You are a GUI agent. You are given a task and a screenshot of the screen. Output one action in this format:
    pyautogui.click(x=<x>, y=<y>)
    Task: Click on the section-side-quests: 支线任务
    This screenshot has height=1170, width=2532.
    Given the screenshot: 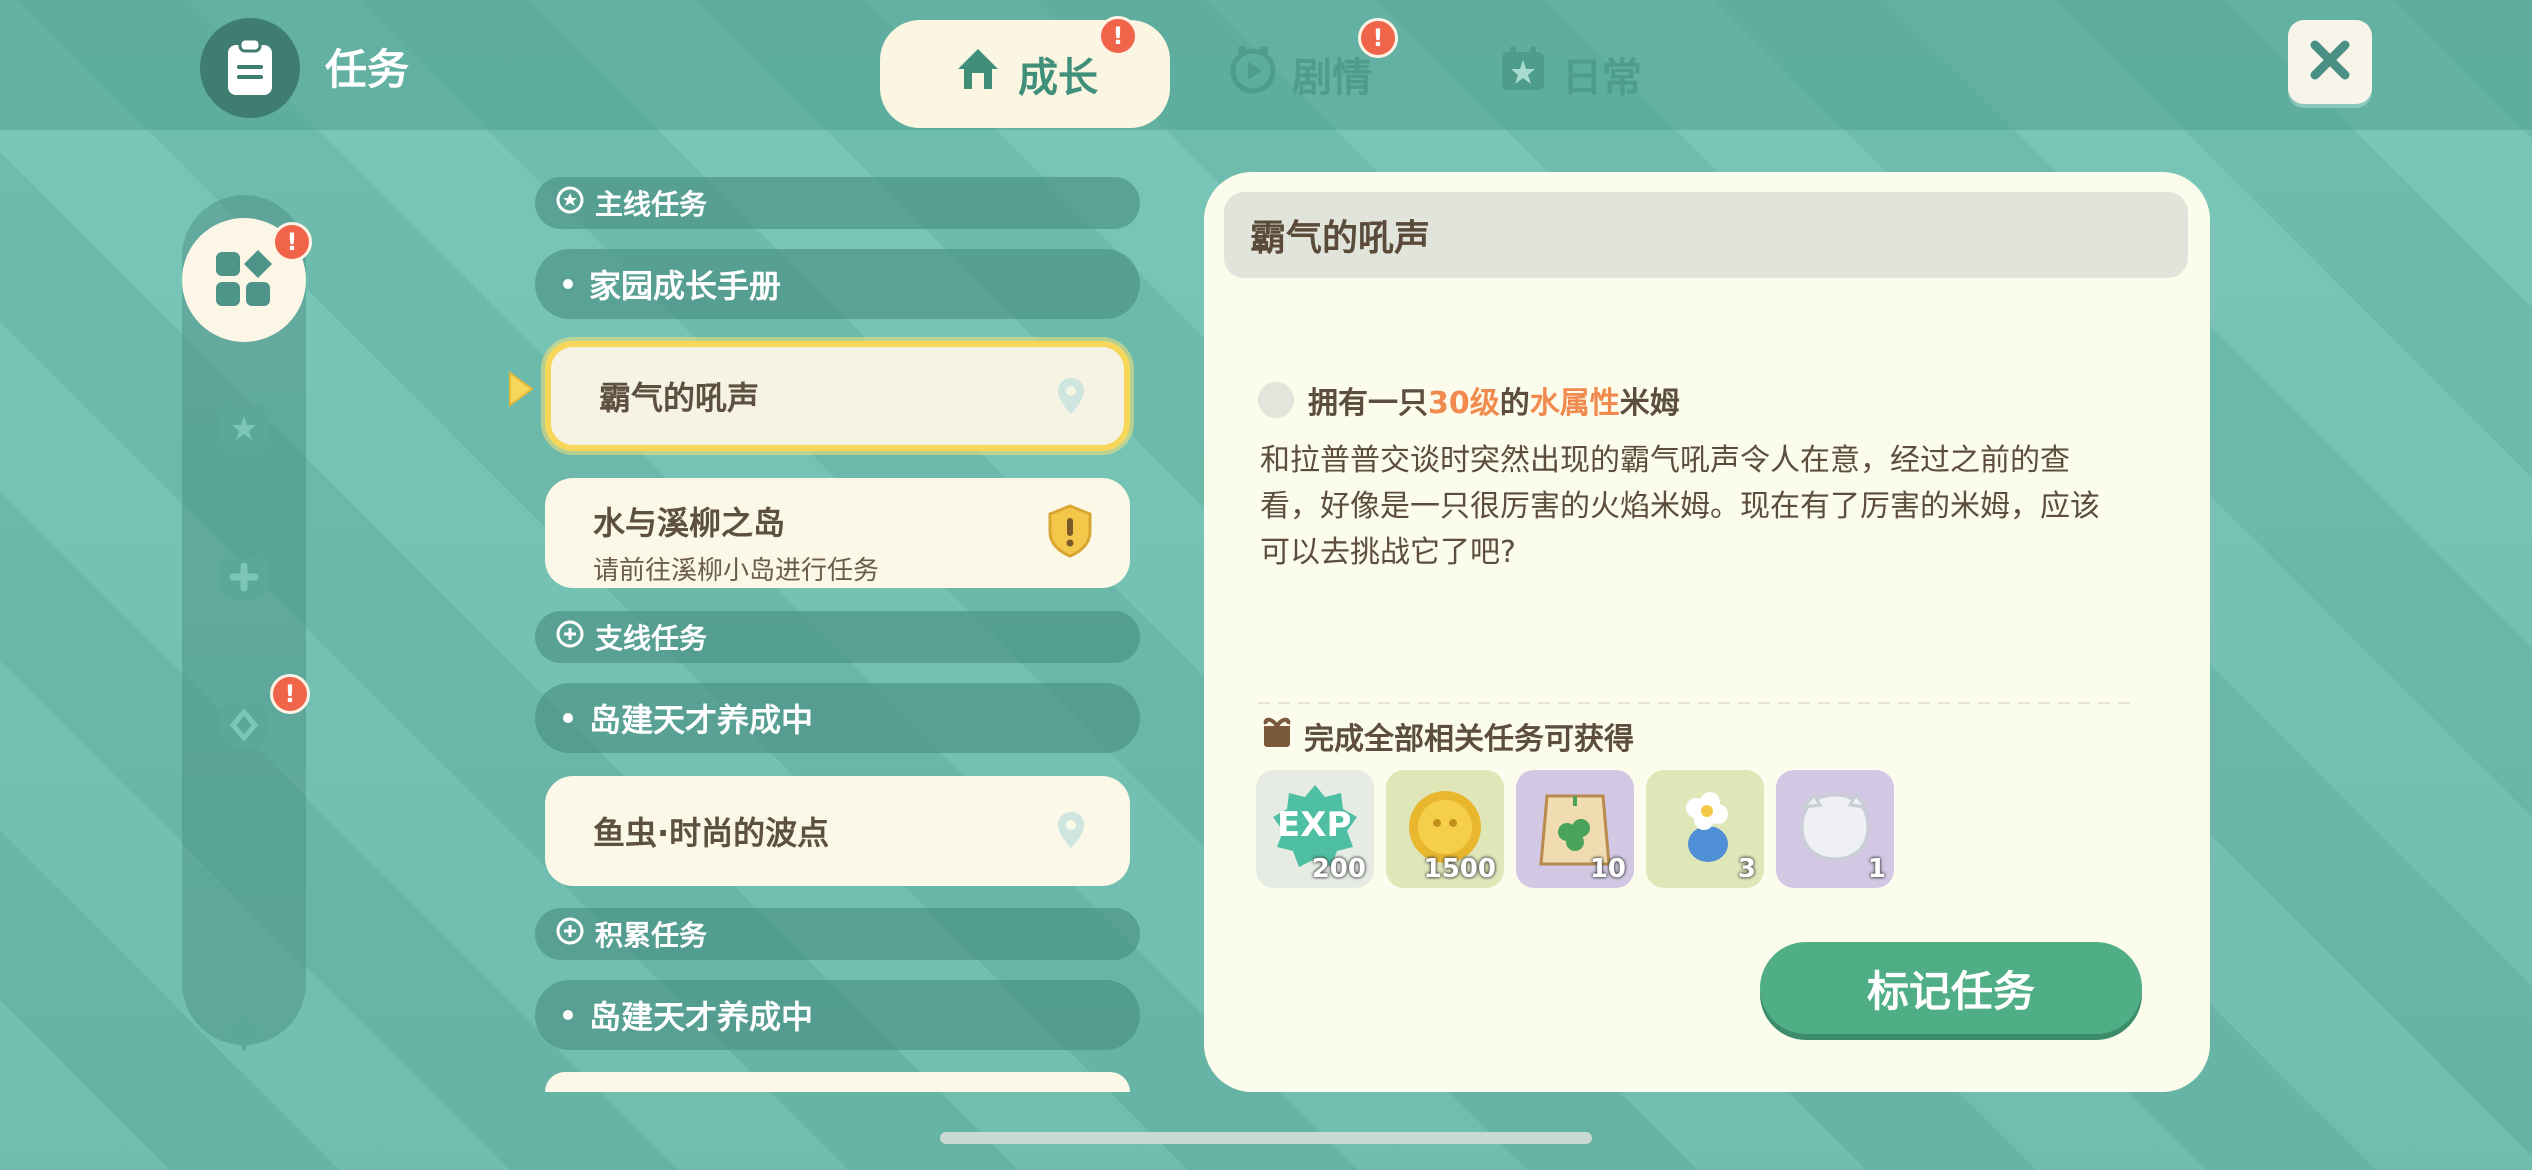 What is the action you would take?
    pyautogui.click(x=837, y=637)
    